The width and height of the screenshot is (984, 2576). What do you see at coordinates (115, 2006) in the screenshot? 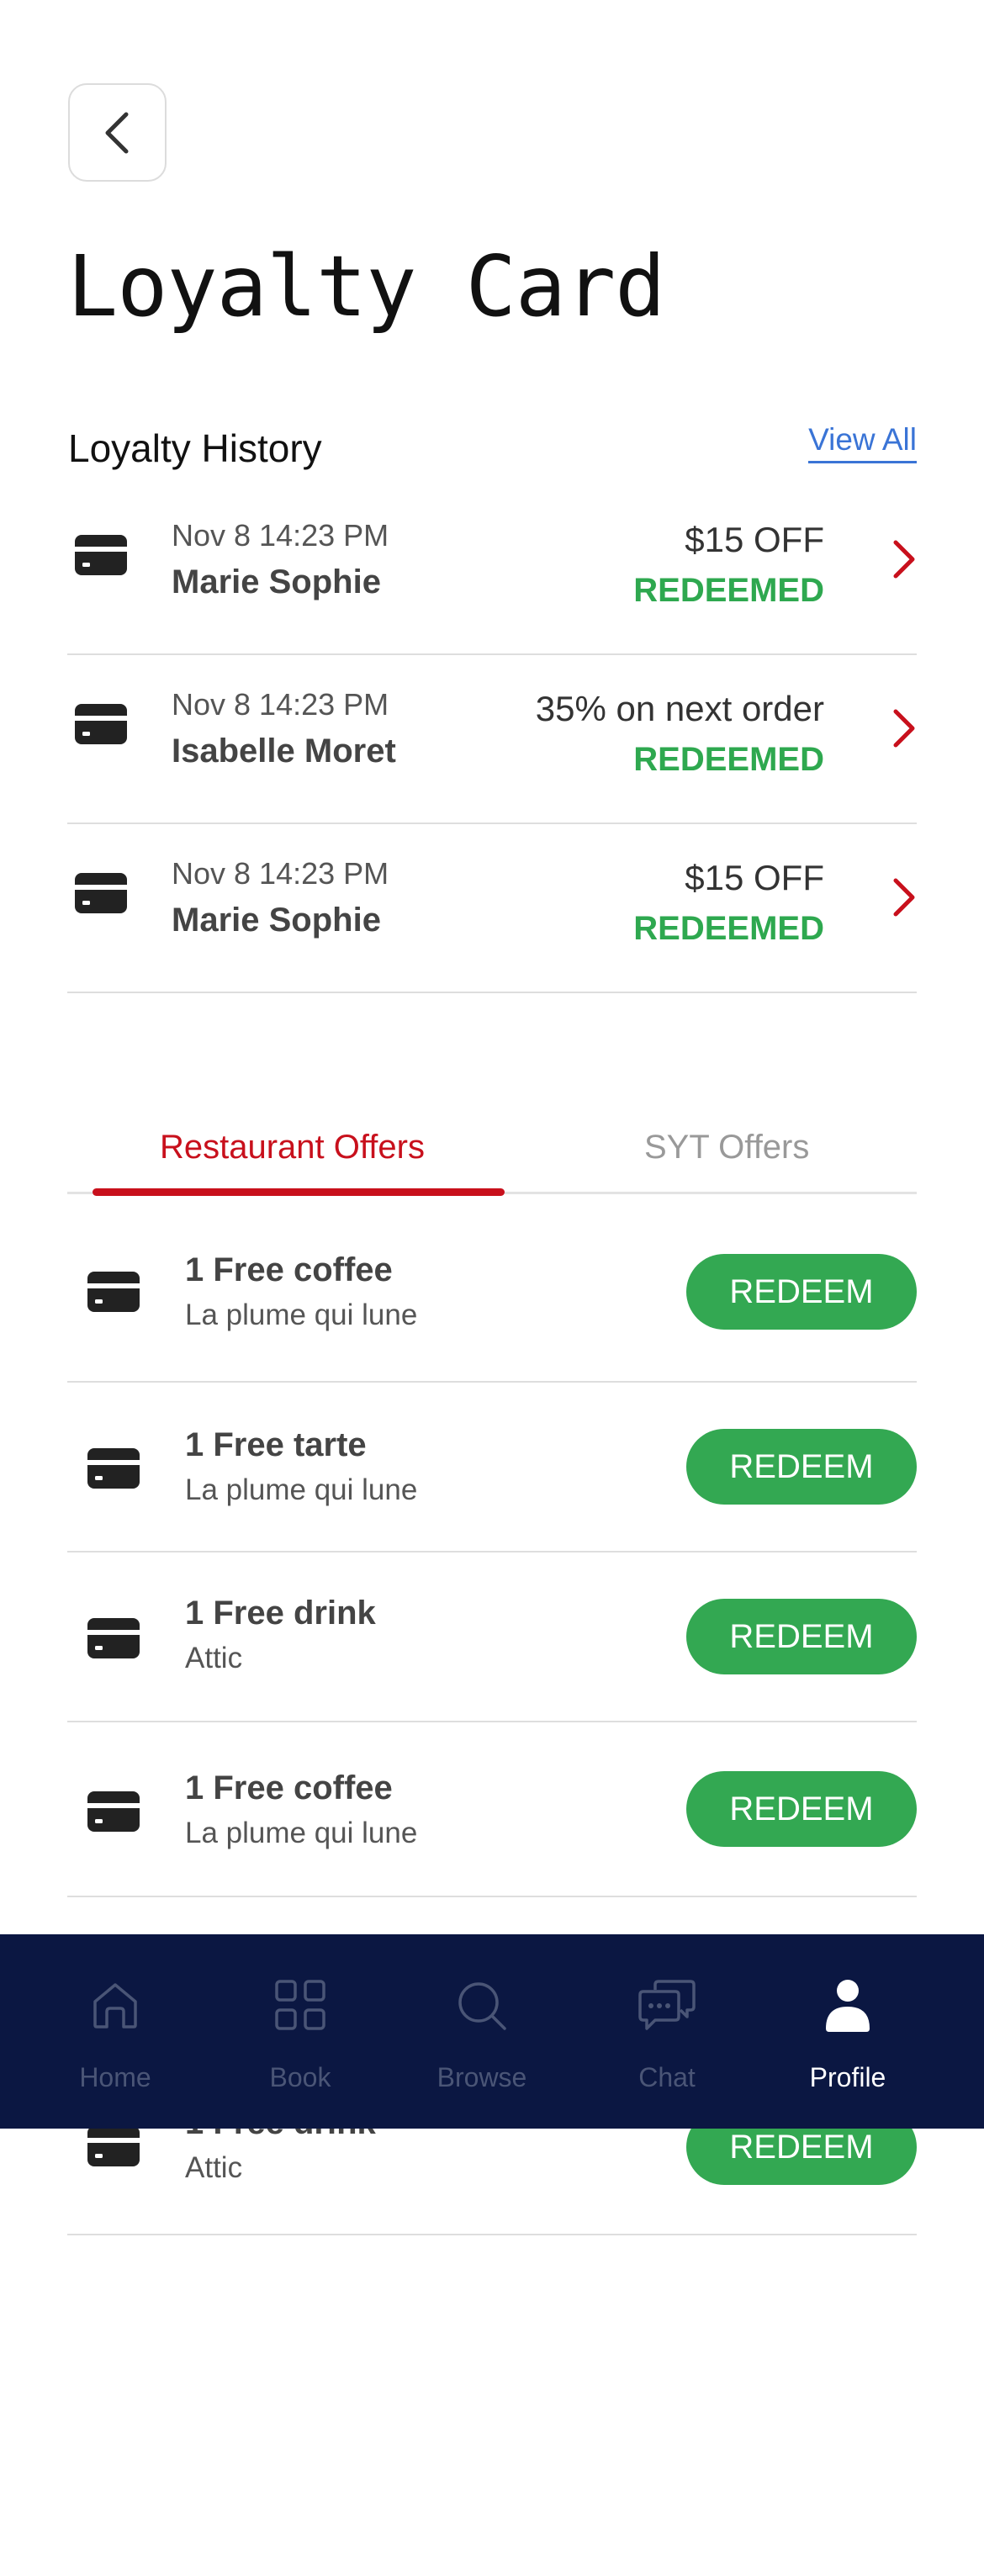
I see `home-icon` at bounding box center [115, 2006].